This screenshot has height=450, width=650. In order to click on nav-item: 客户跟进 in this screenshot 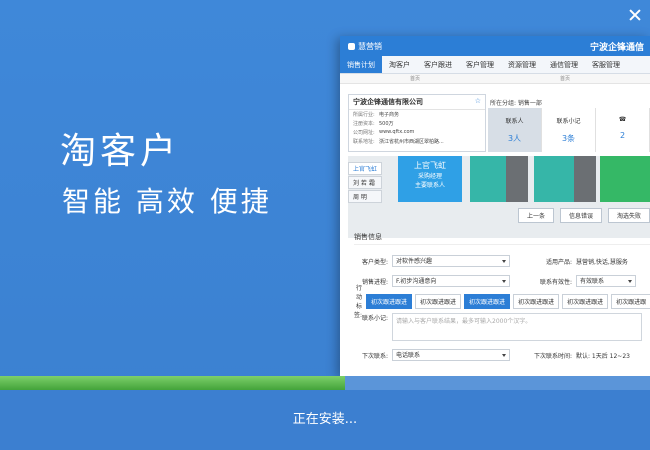, I will do `click(438, 64)`.